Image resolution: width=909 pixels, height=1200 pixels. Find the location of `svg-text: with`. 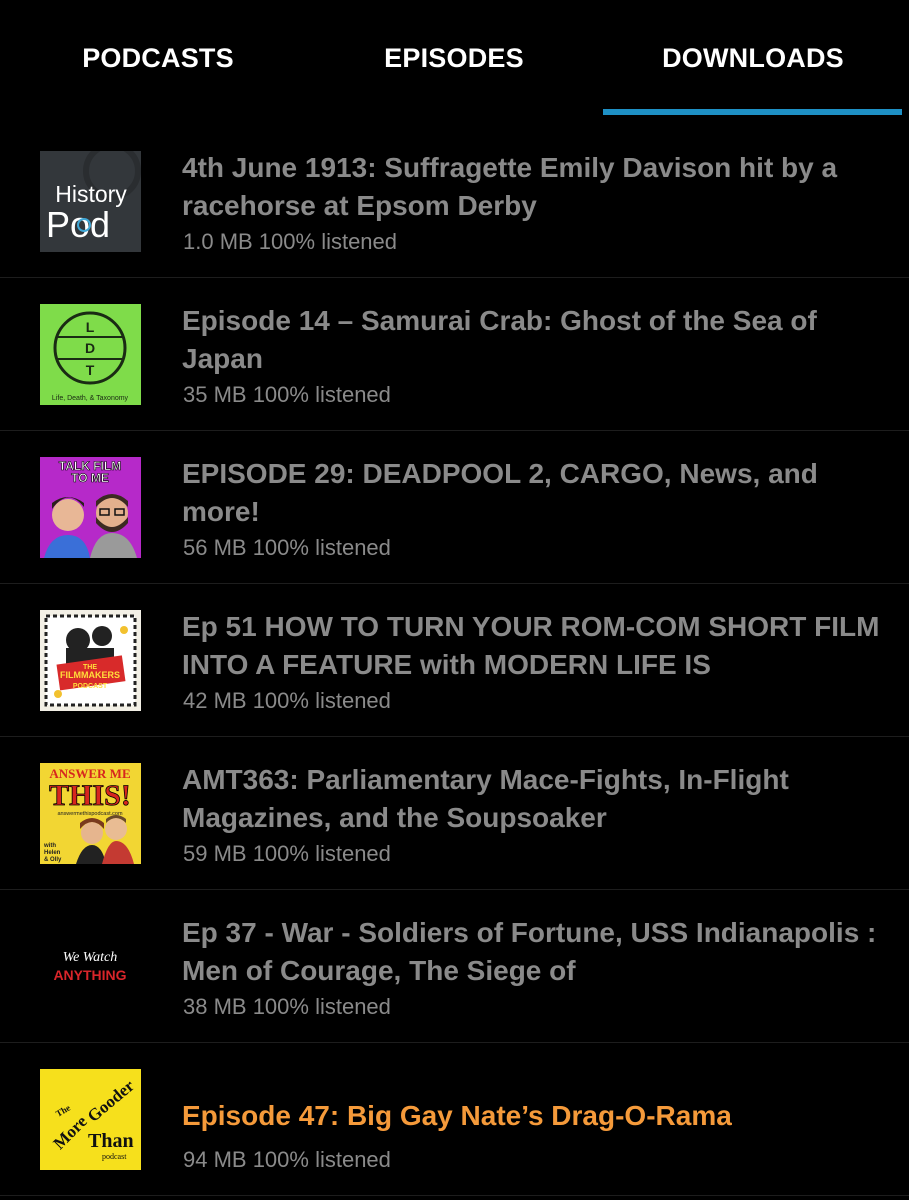

svg-text: with is located at coordinates (49, 846).